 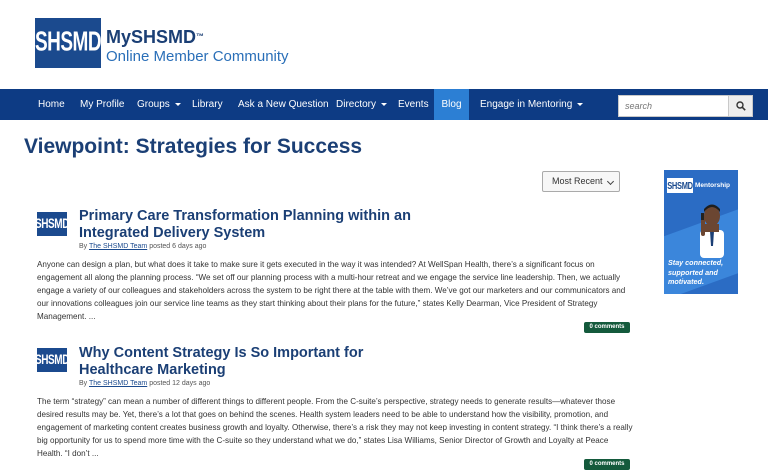 I want to click on person-on-phone-icon, so click(x=712, y=231).